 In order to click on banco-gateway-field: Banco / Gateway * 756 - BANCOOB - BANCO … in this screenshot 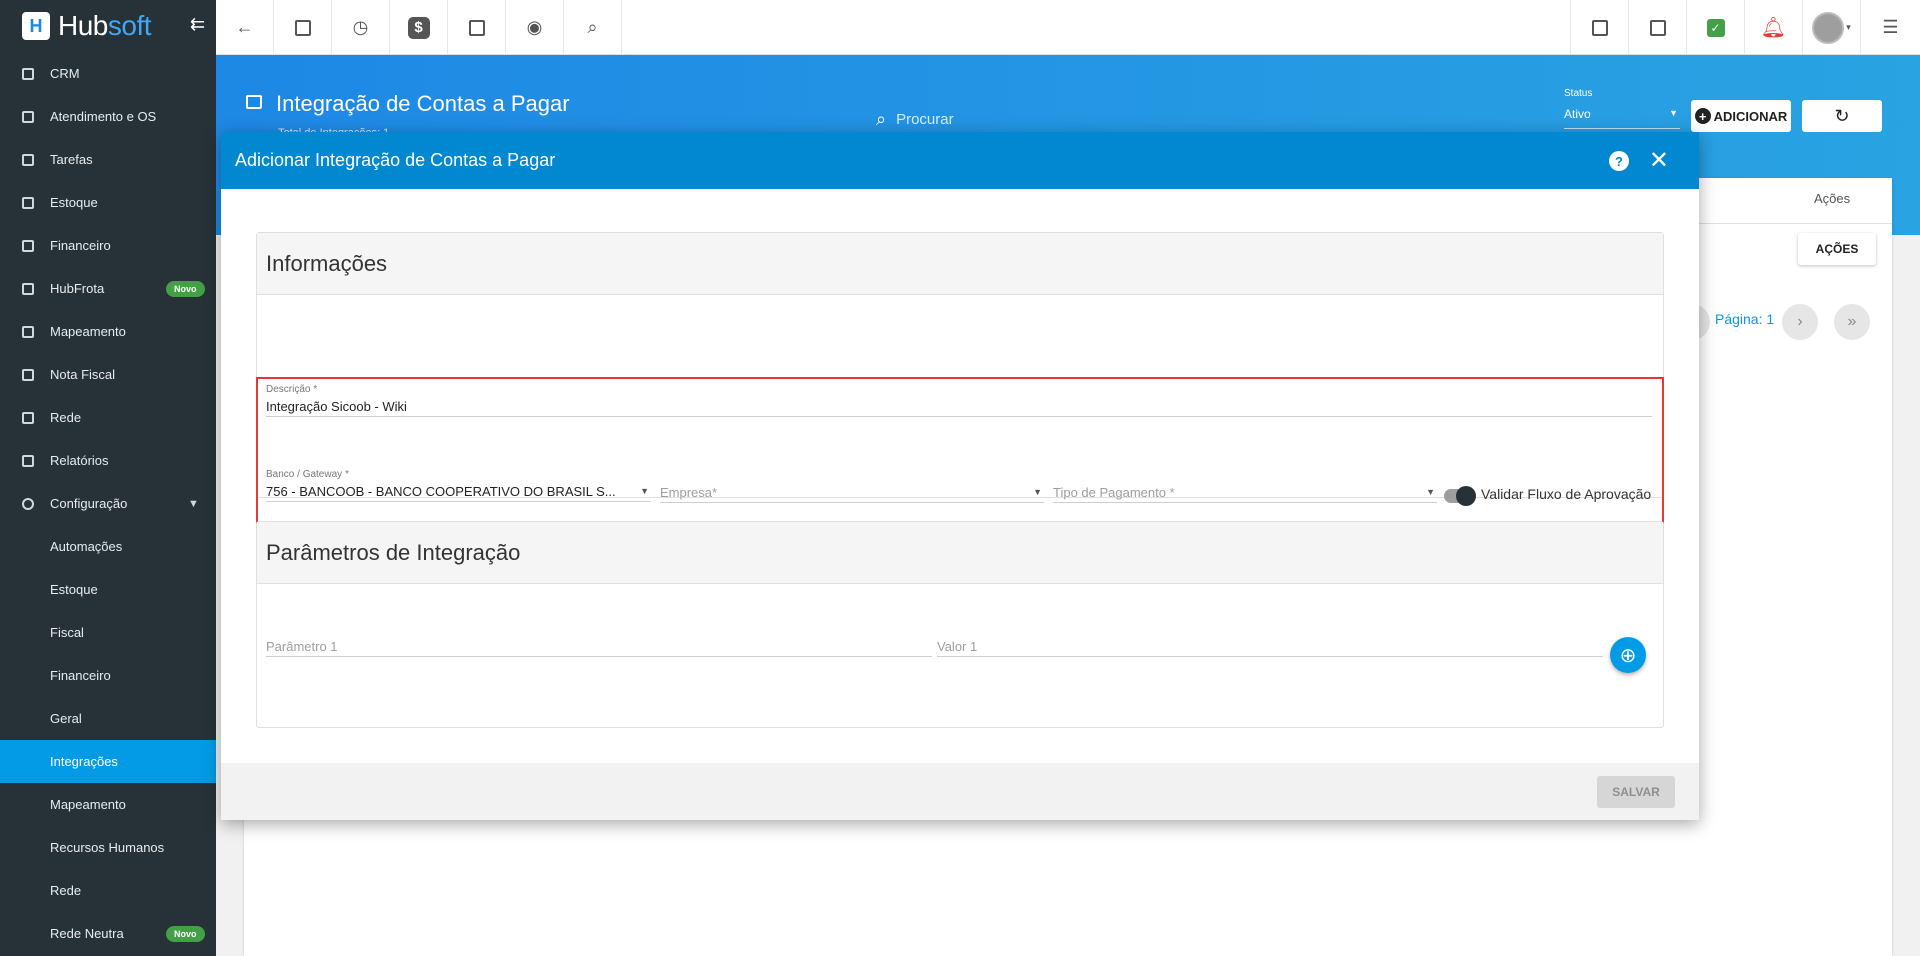, I will do `click(458, 485)`.